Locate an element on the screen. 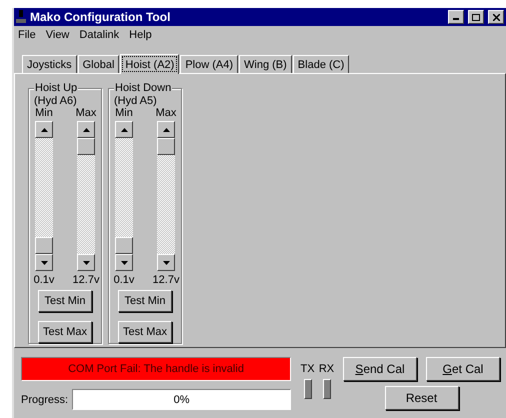 Image resolution: width=506 pixels, height=418 pixels. get-button: Get Cal is located at coordinates (463, 369).